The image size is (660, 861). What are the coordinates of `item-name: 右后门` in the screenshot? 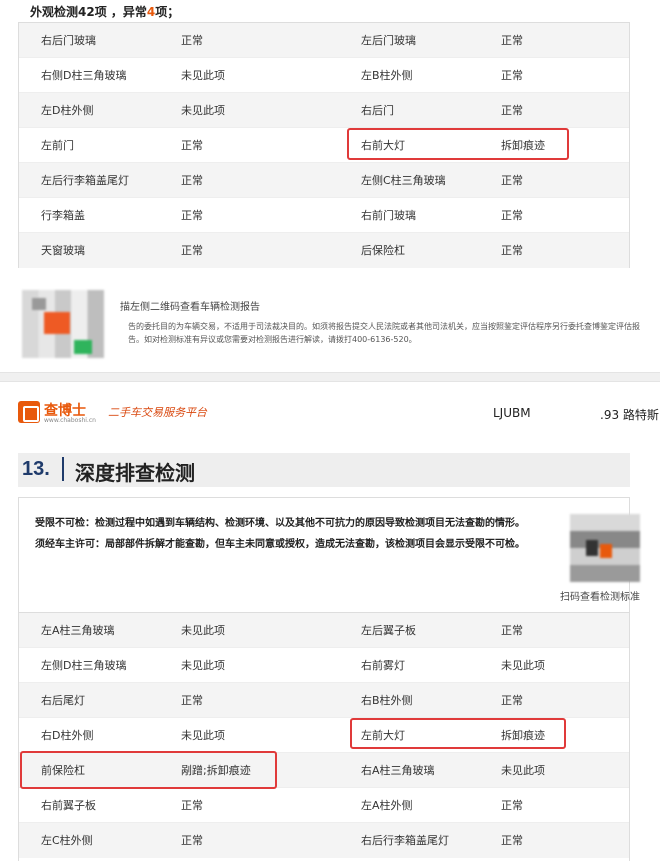 It's located at (377, 110).